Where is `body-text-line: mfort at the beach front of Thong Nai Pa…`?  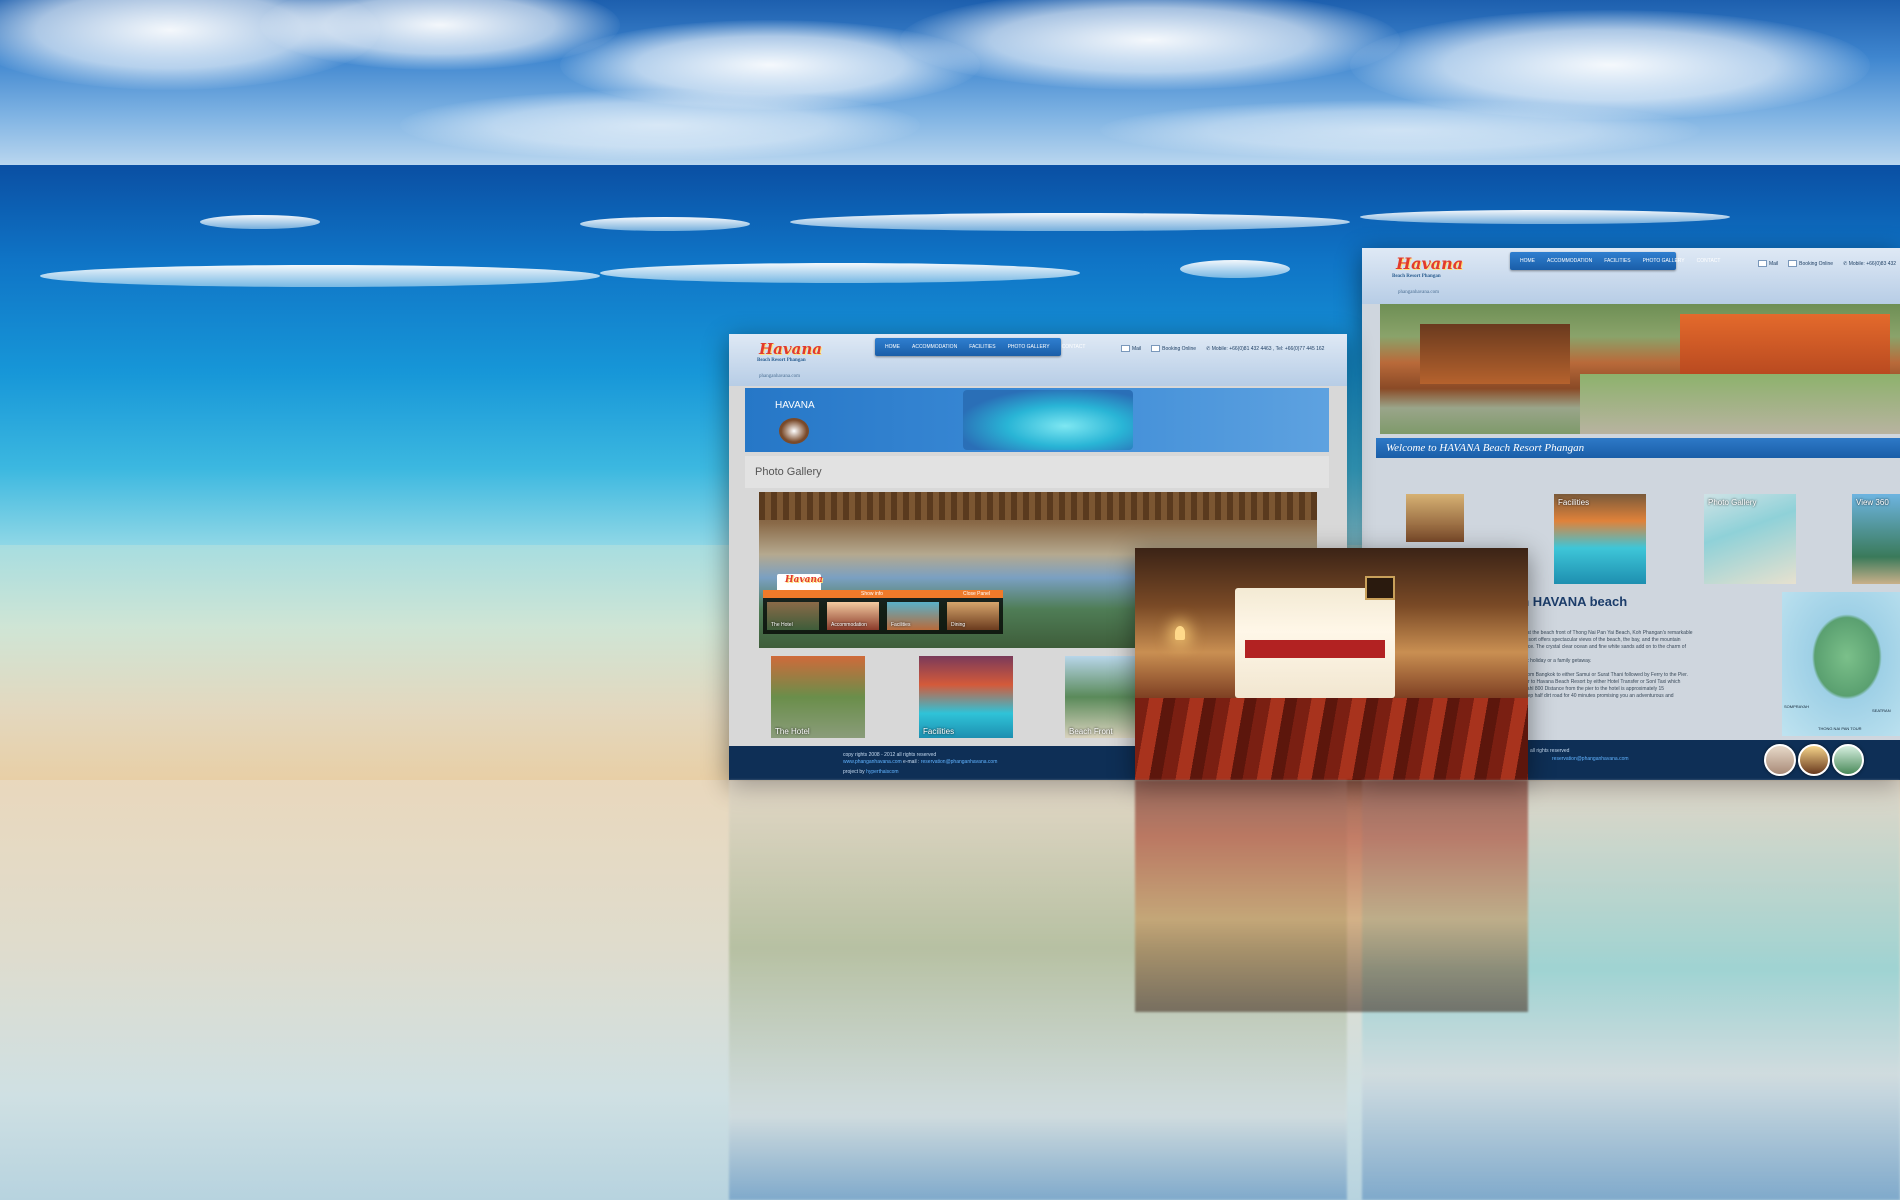 body-text-line: mfort at the beach front of Thong Nai Pa… is located at coordinates (1603, 633).